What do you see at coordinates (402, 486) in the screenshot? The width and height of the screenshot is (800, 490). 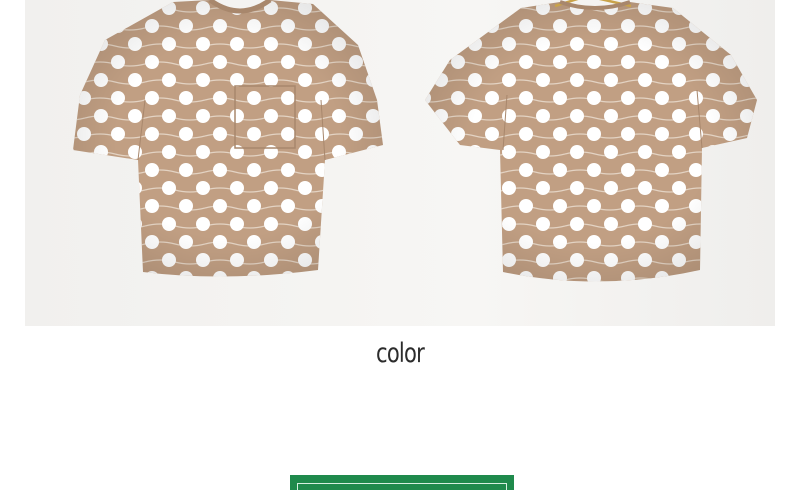 I see `green-banner-inner-border` at bounding box center [402, 486].